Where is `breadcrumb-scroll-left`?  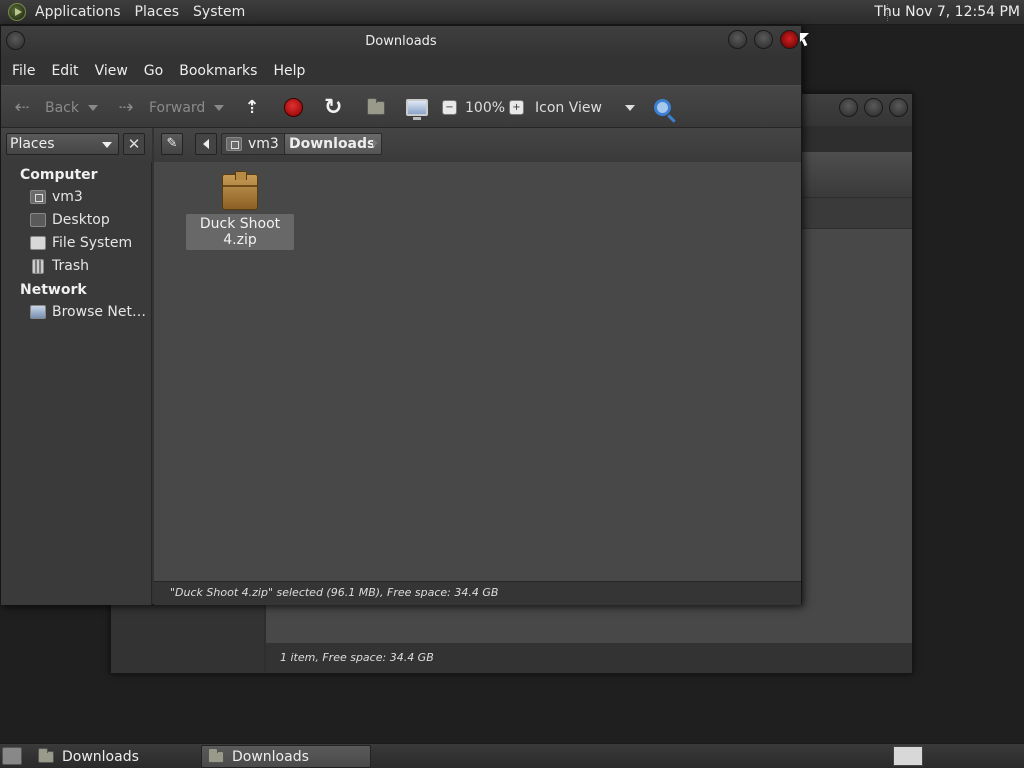
breadcrumb-scroll-left is located at coordinates (206, 144).